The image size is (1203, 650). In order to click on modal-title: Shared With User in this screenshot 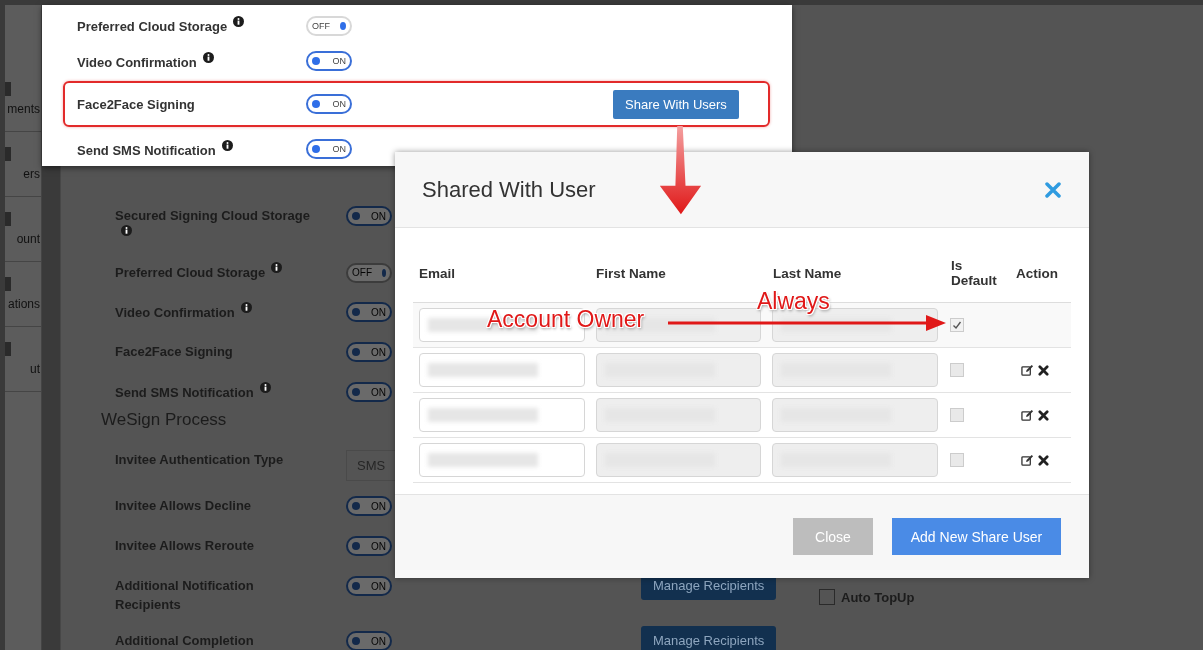, I will do `click(509, 189)`.